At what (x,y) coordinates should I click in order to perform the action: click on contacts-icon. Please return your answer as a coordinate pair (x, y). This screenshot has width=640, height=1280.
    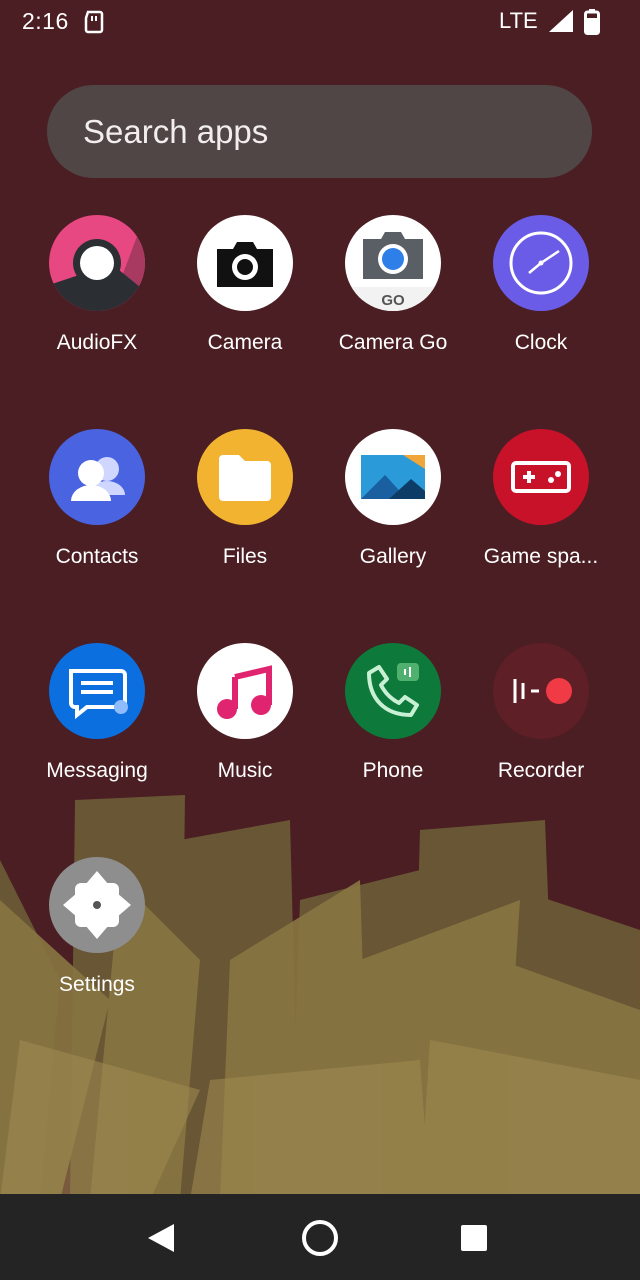
    Looking at the image, I should click on (97, 477).